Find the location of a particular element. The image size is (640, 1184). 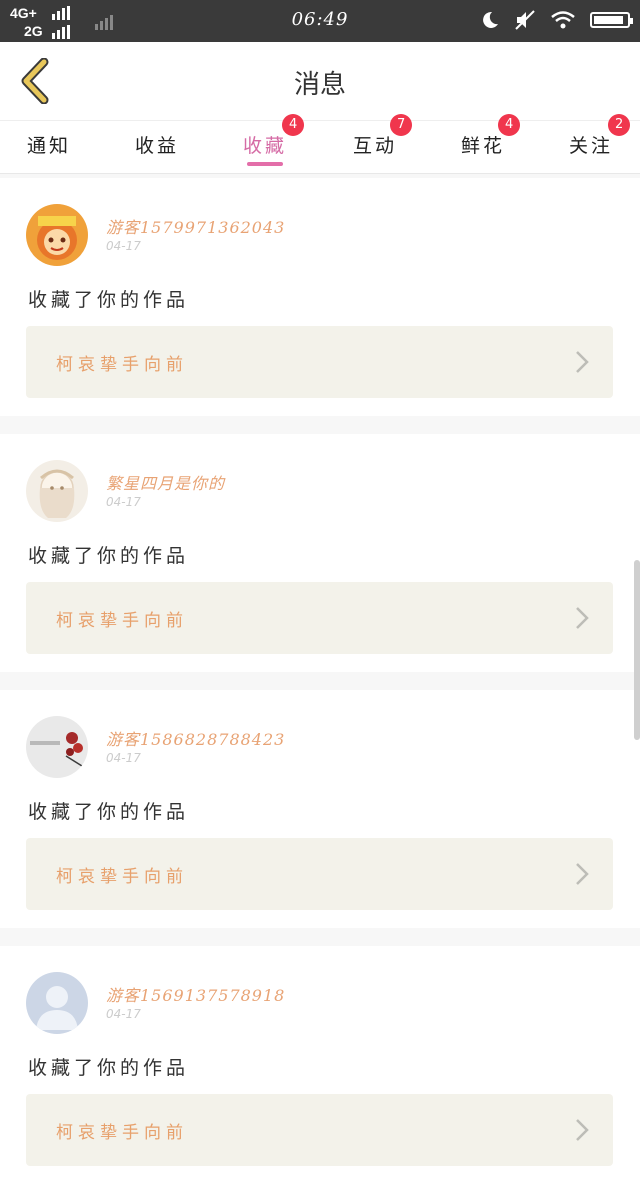

moon-icon is located at coordinates (490, 19).